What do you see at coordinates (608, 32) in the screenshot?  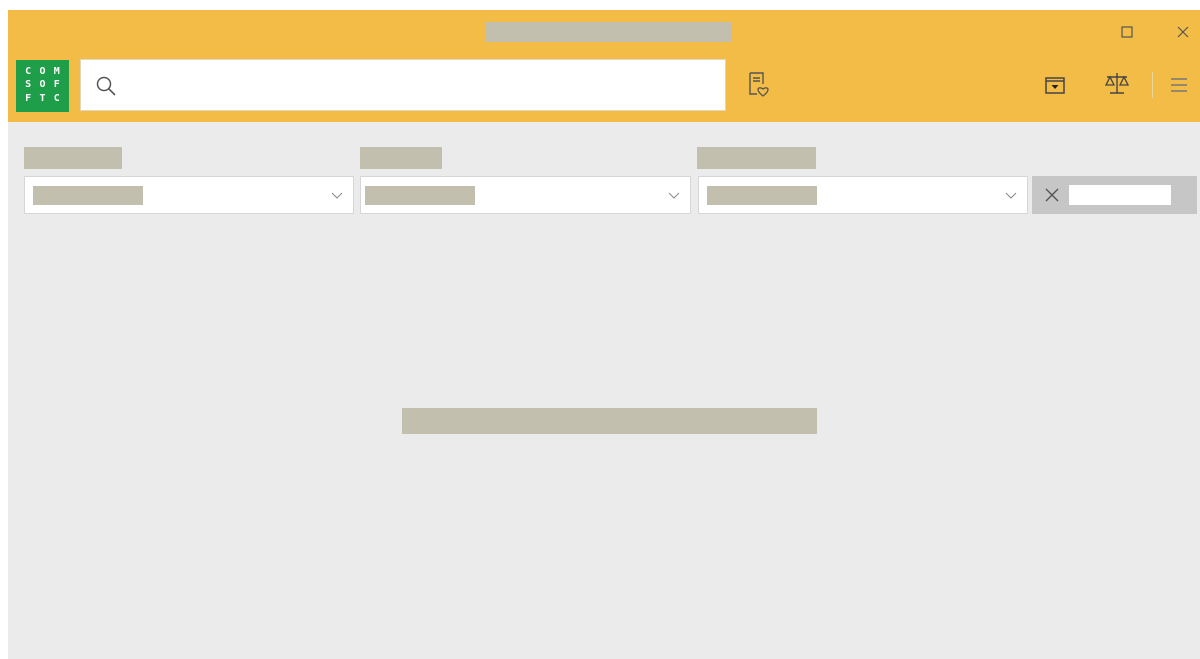 I see `window-title` at bounding box center [608, 32].